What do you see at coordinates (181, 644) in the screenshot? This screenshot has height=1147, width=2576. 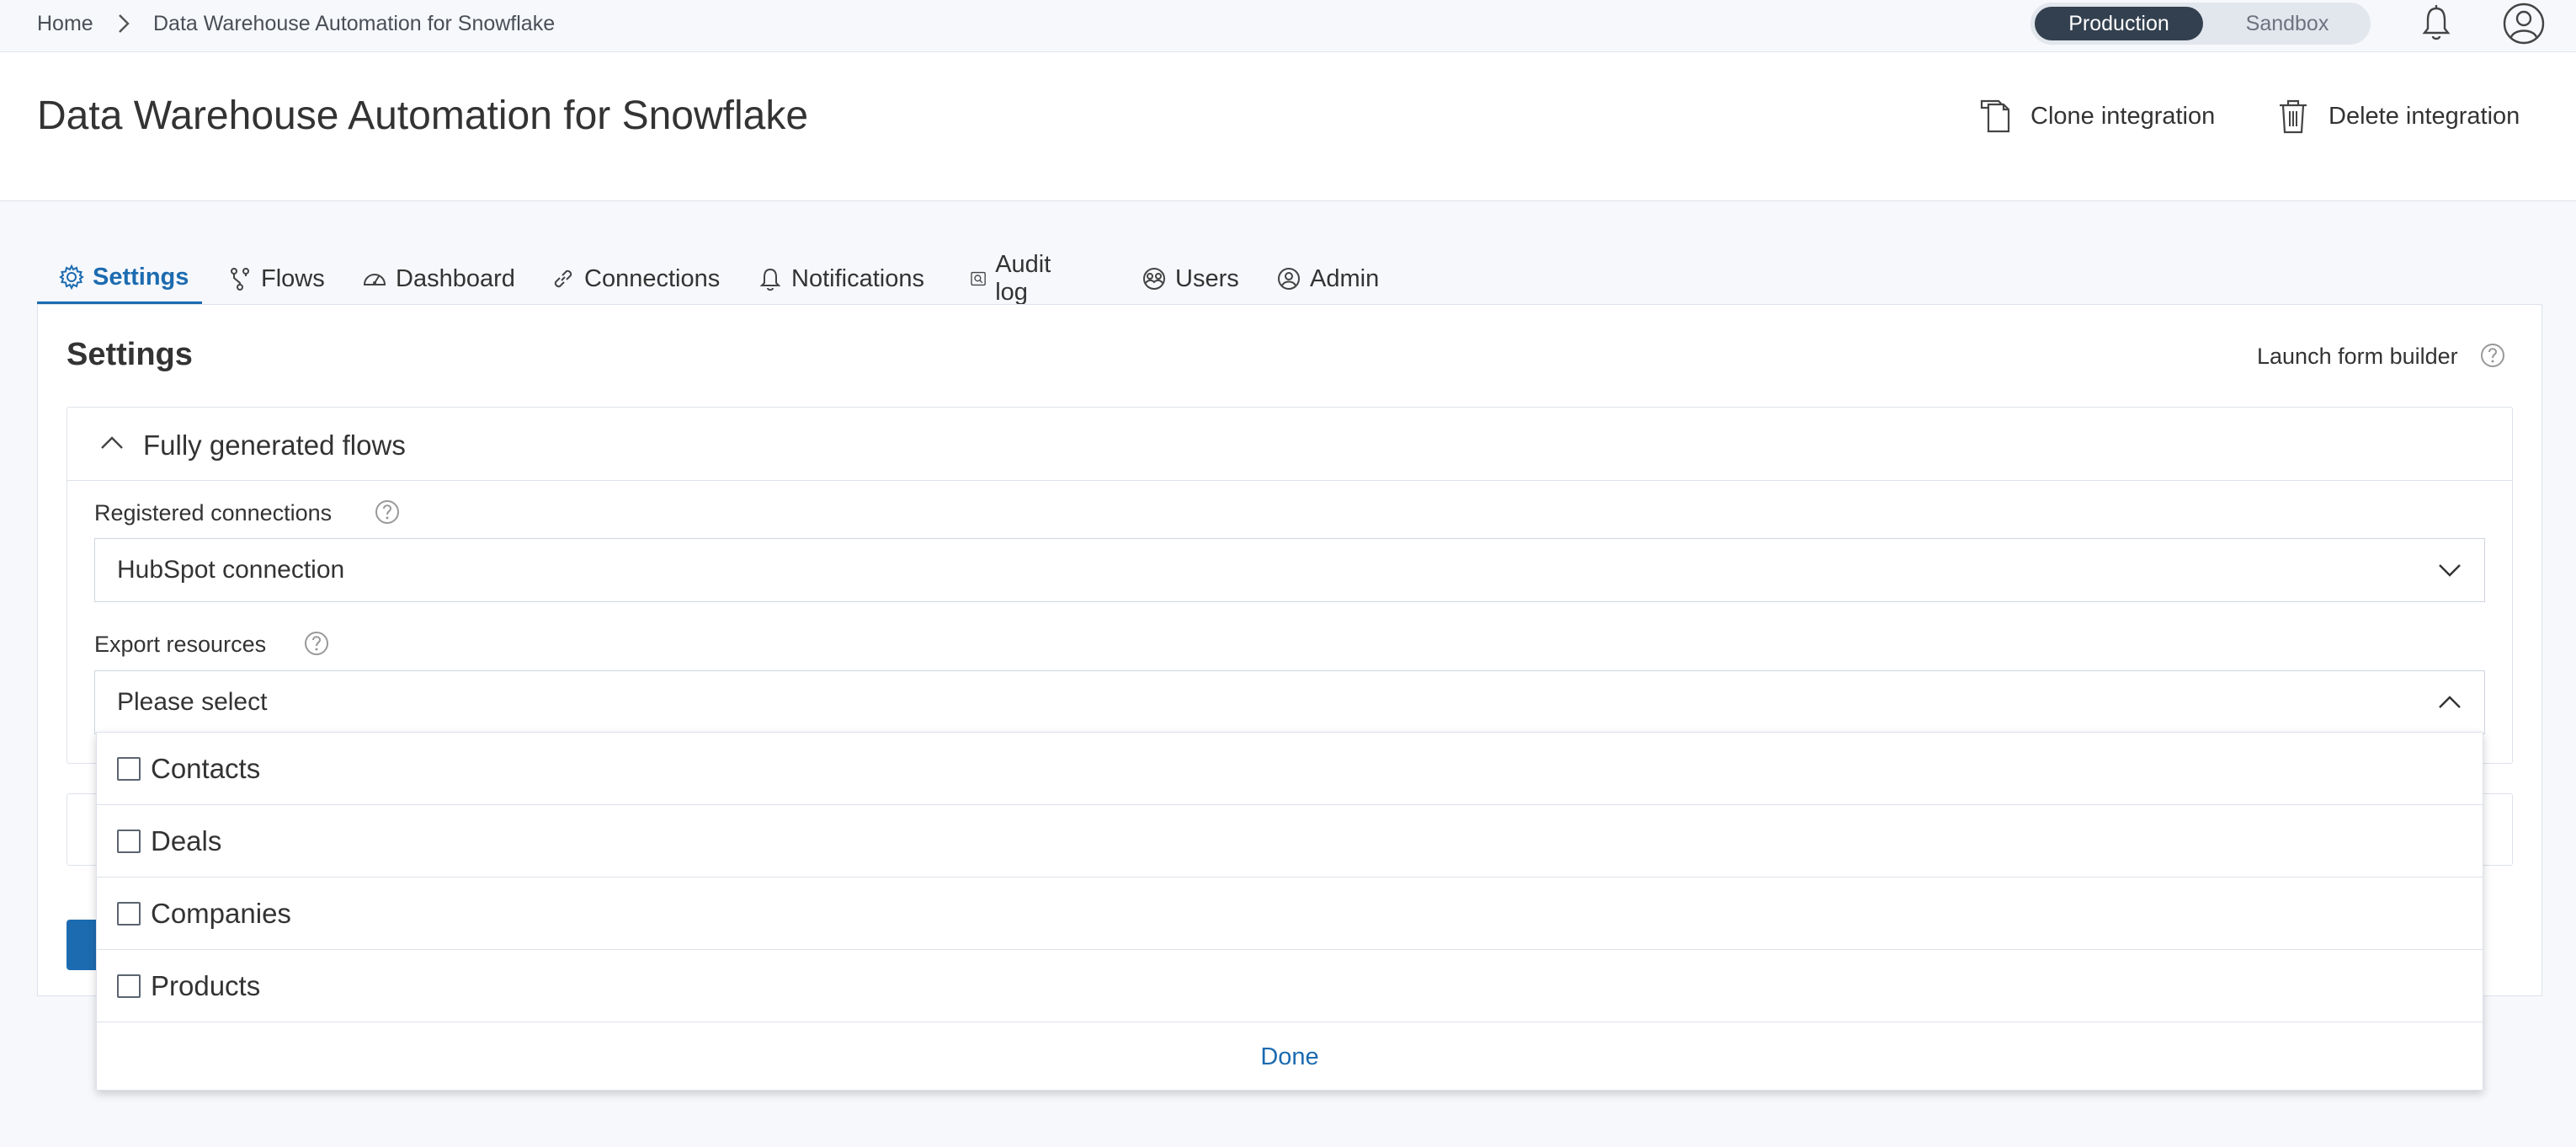 I see `export-resources-label: Export resources` at bounding box center [181, 644].